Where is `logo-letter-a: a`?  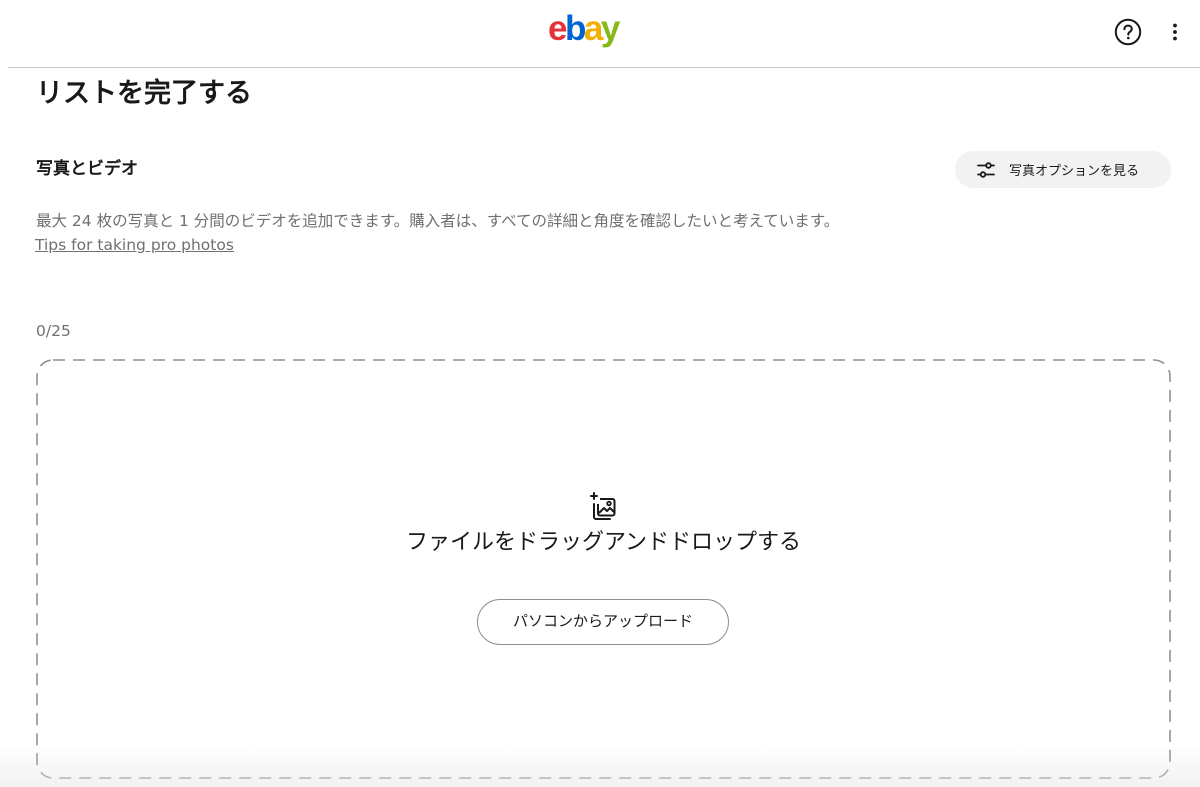 logo-letter-a: a is located at coordinates (593, 28).